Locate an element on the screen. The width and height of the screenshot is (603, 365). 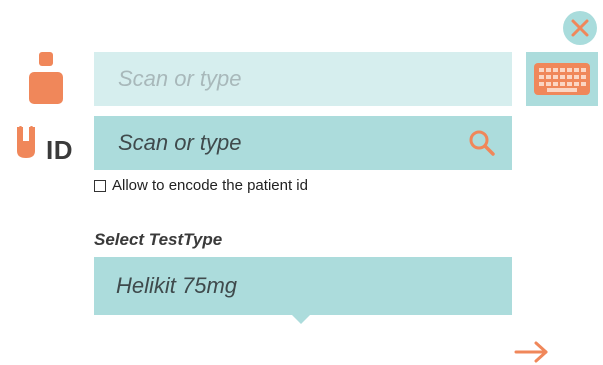
close-icon is located at coordinates (580, 28).